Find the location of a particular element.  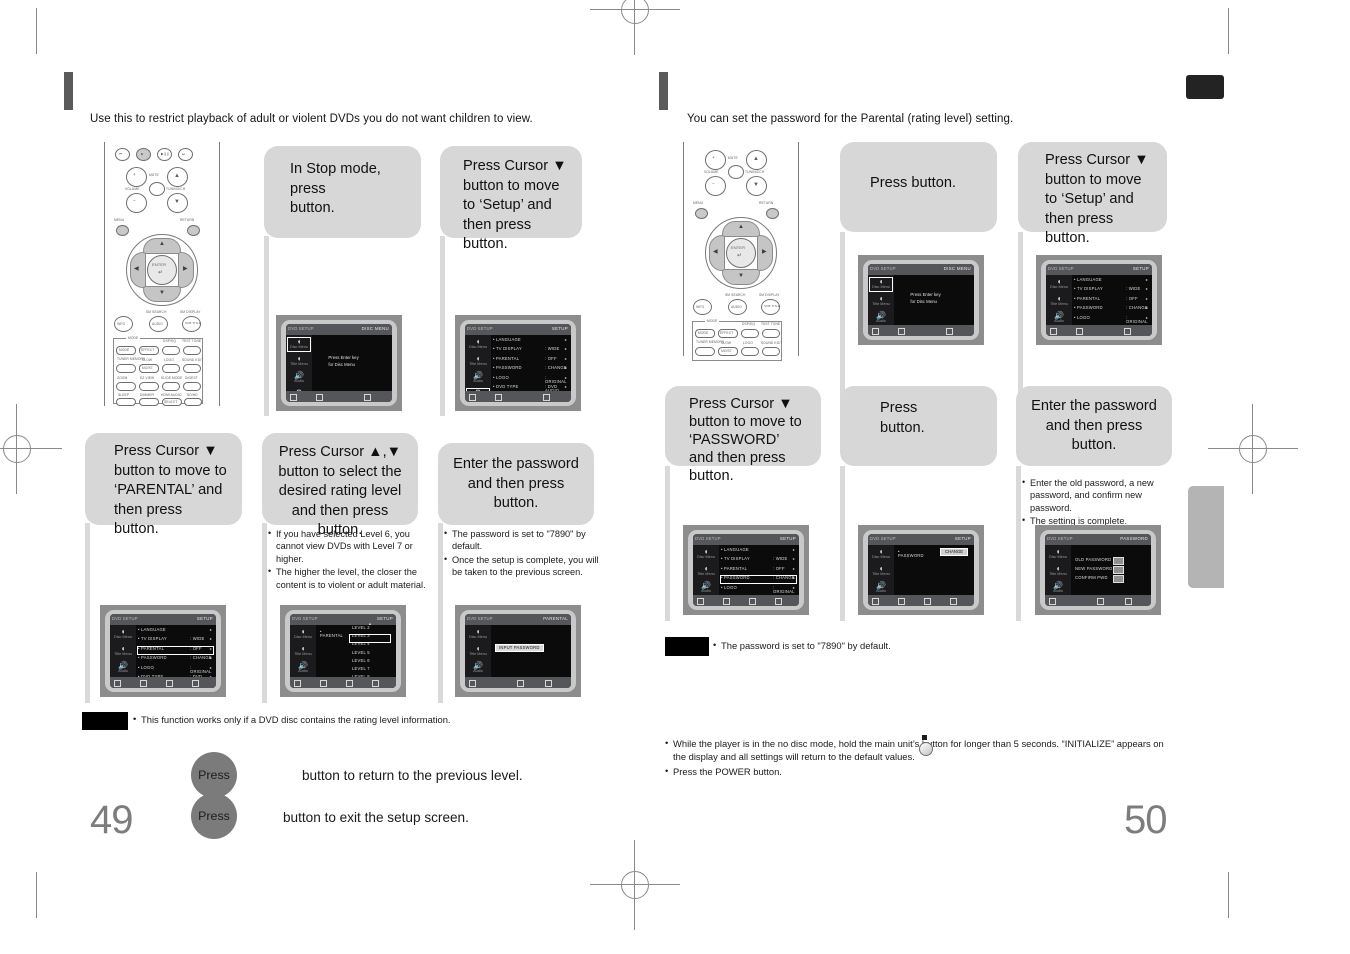

input-password-field: INPUT PASSWORD is located at coordinates (519, 648).